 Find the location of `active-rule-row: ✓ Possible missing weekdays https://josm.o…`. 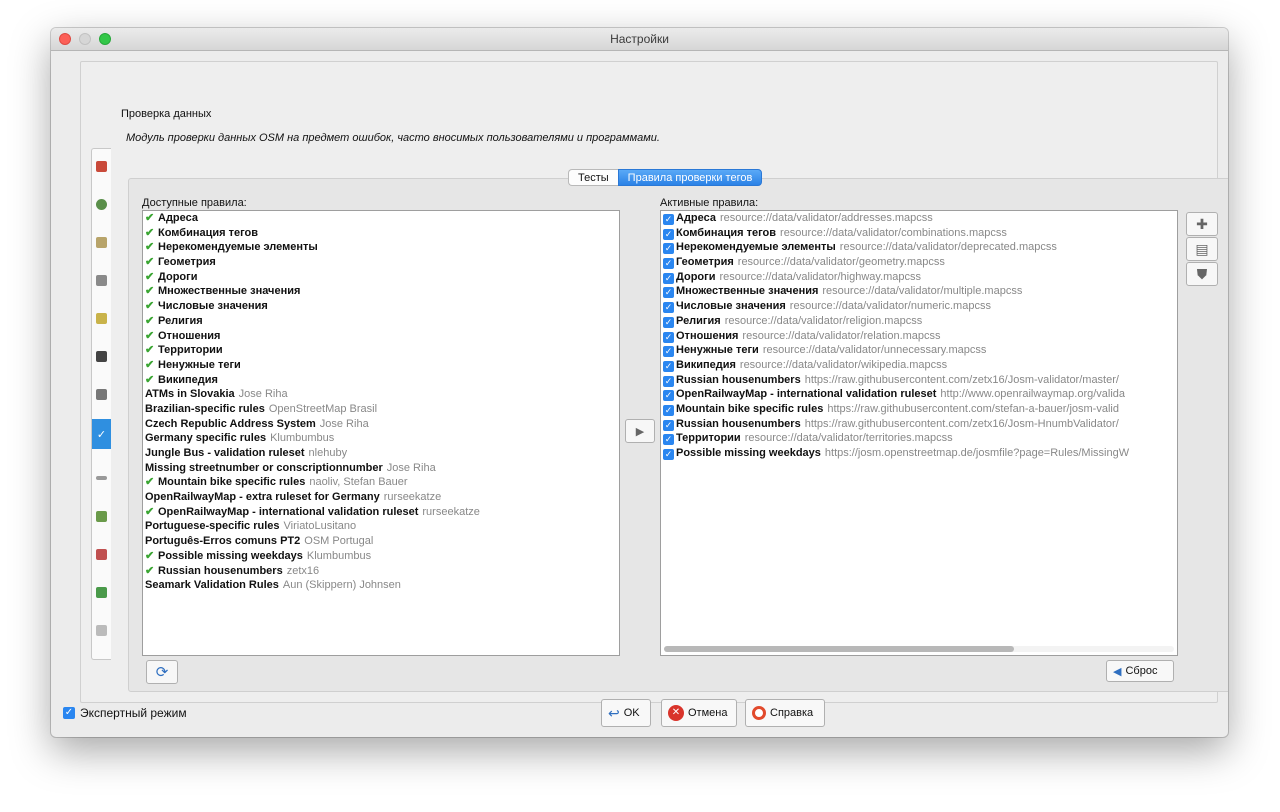

active-rule-row: ✓ Possible missing weekdays https://josm.o… is located at coordinates (919, 453).